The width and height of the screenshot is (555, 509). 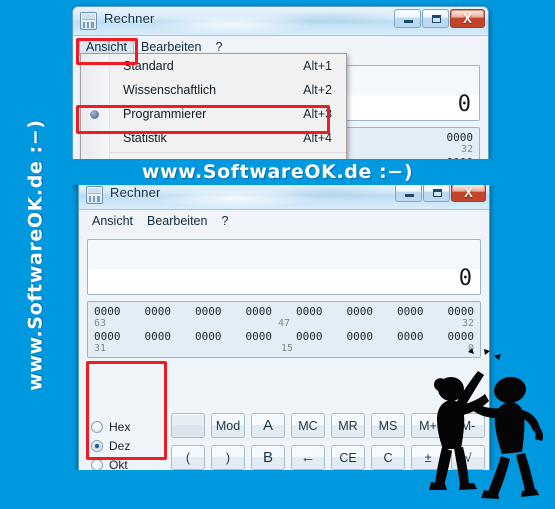 I want to click on menu-item-wissenschaftlich: Wissenschaftlich Alt+2, so click(x=213, y=90).